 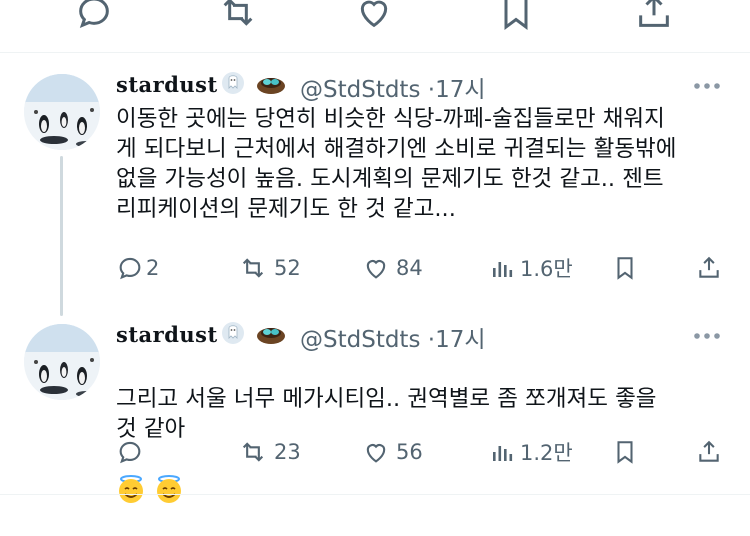 What do you see at coordinates (61, 236) in the screenshot?
I see `thread-connector-line` at bounding box center [61, 236].